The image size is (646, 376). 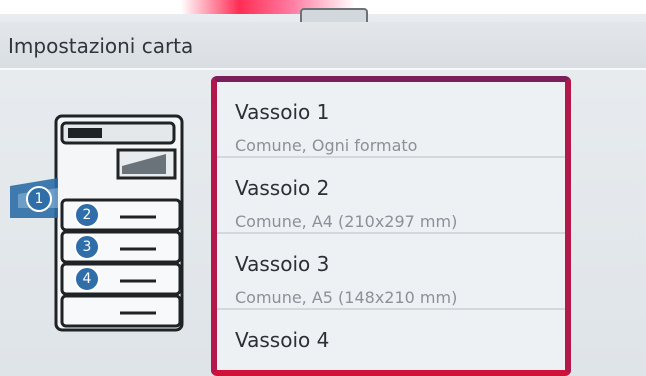 What do you see at coordinates (391, 196) in the screenshot?
I see `tray-row-2: Vassoio 2 Comune, A4 (210x297 mm)` at bounding box center [391, 196].